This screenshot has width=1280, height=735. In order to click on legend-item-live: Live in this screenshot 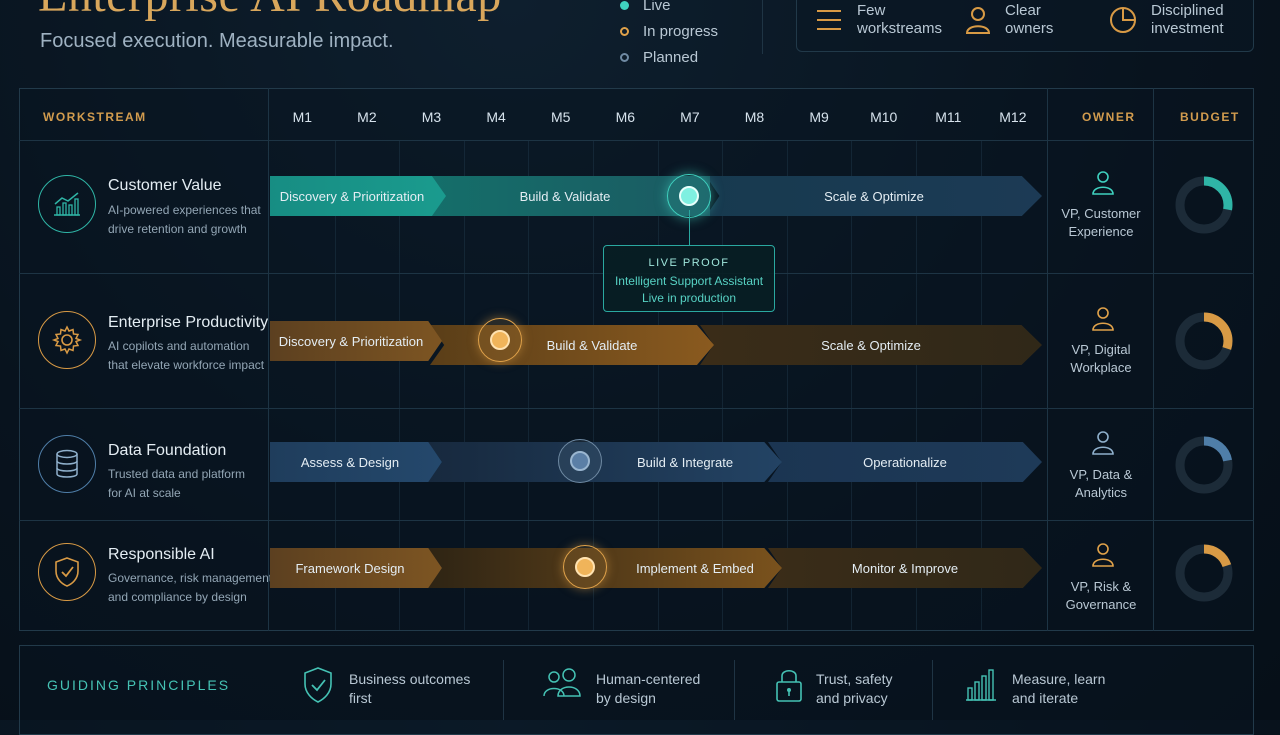, I will do `click(669, 9)`.